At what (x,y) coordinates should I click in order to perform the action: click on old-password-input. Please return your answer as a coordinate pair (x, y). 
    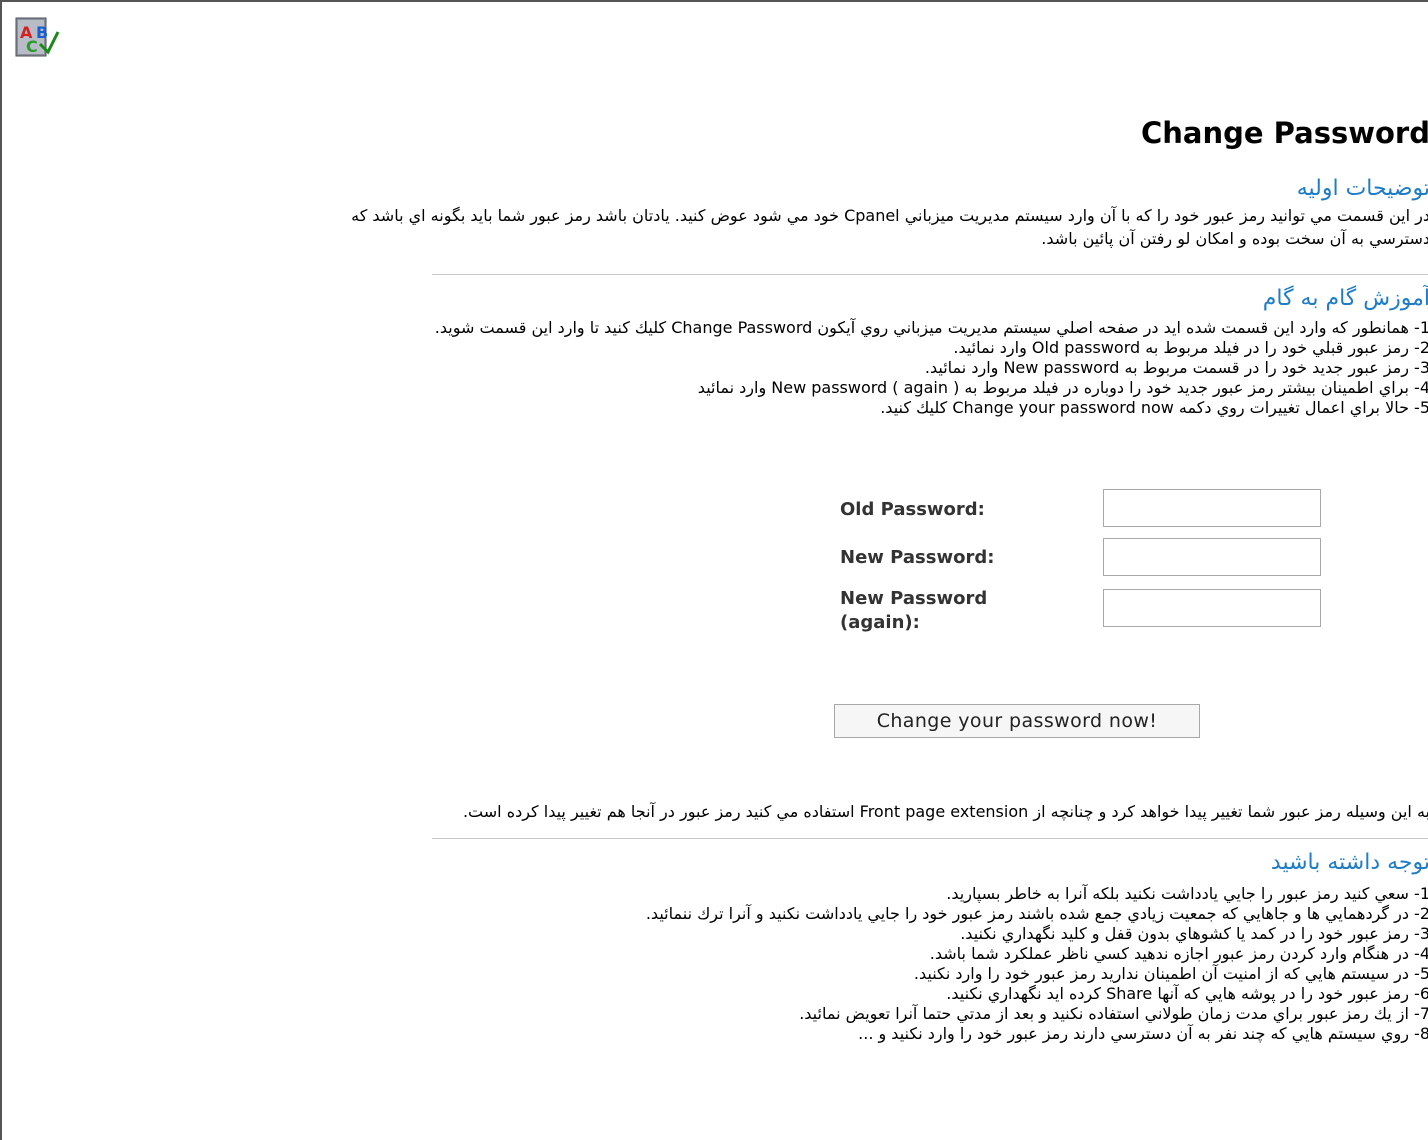
    Looking at the image, I should click on (1212, 508).